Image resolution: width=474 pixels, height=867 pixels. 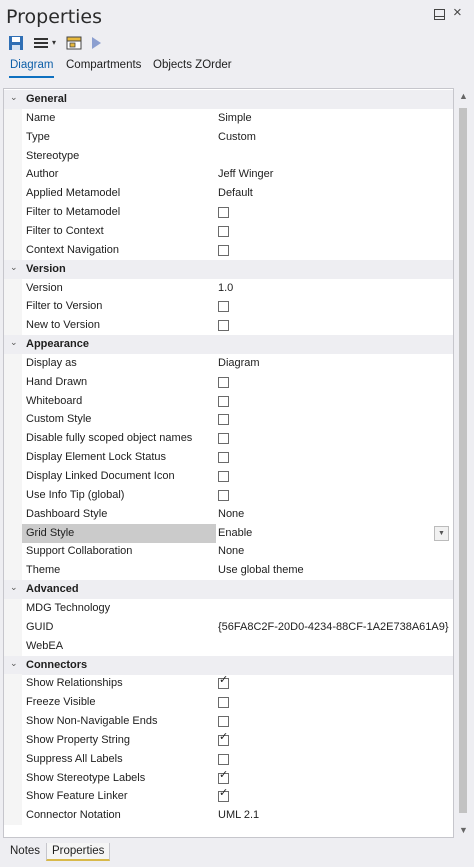 What do you see at coordinates (79, 551) in the screenshot?
I see `property-name: Support Collaboration` at bounding box center [79, 551].